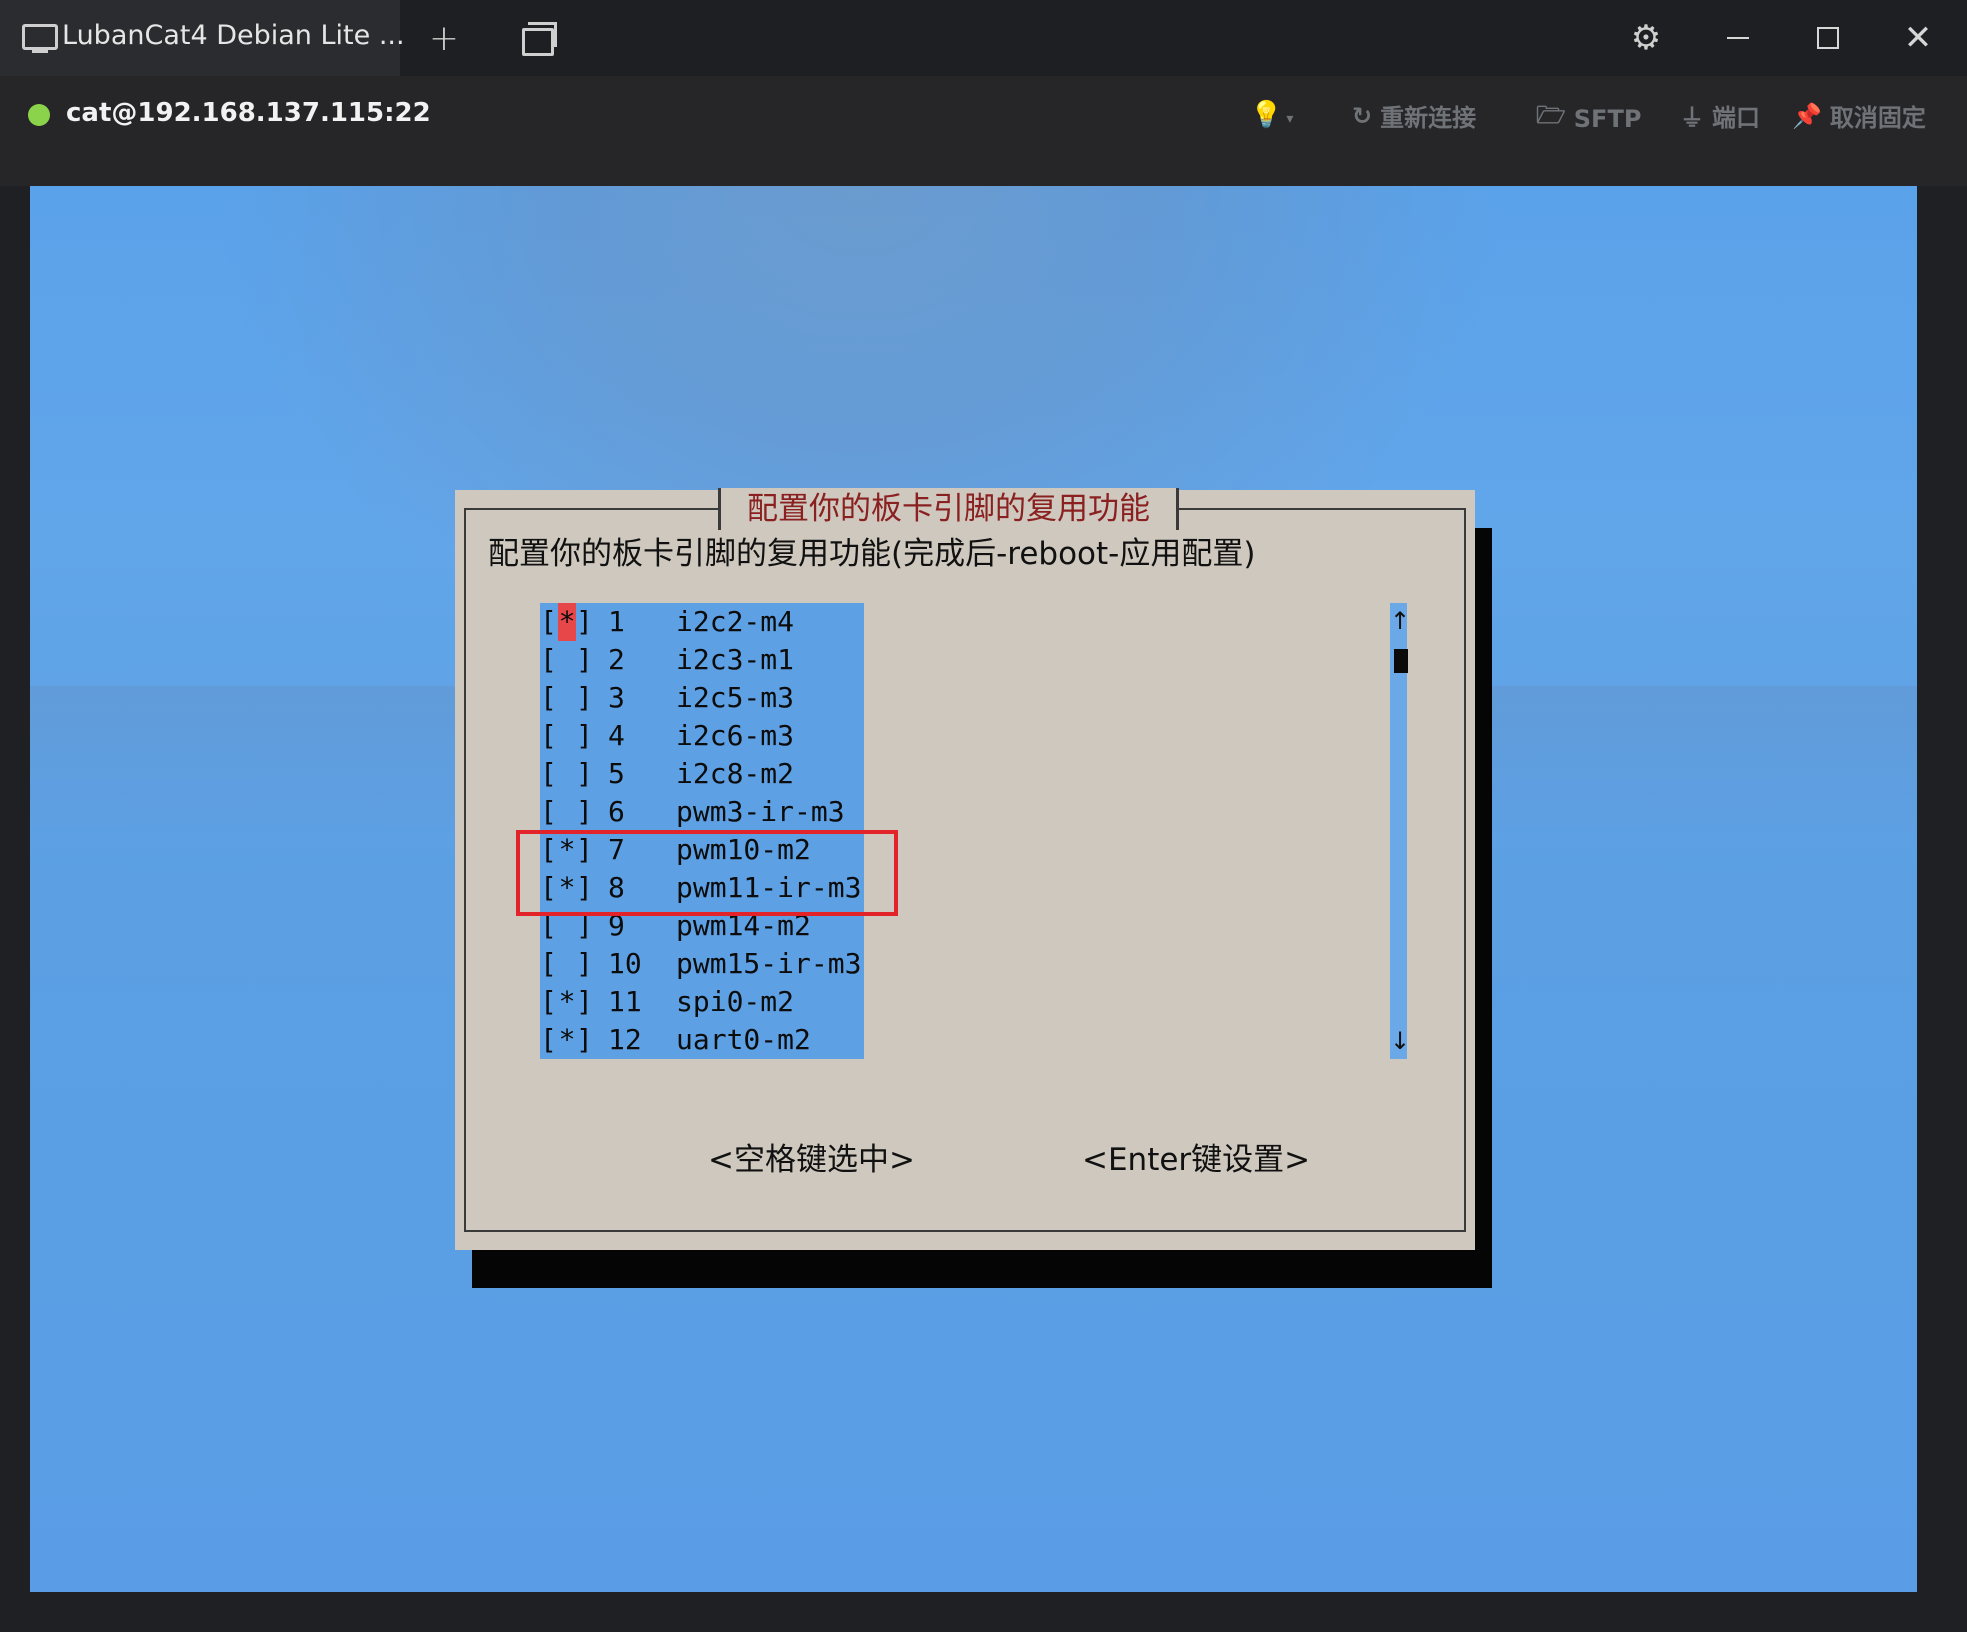 The width and height of the screenshot is (1967, 1632). I want to click on lightbulb-icon: 💡, so click(1266, 115).